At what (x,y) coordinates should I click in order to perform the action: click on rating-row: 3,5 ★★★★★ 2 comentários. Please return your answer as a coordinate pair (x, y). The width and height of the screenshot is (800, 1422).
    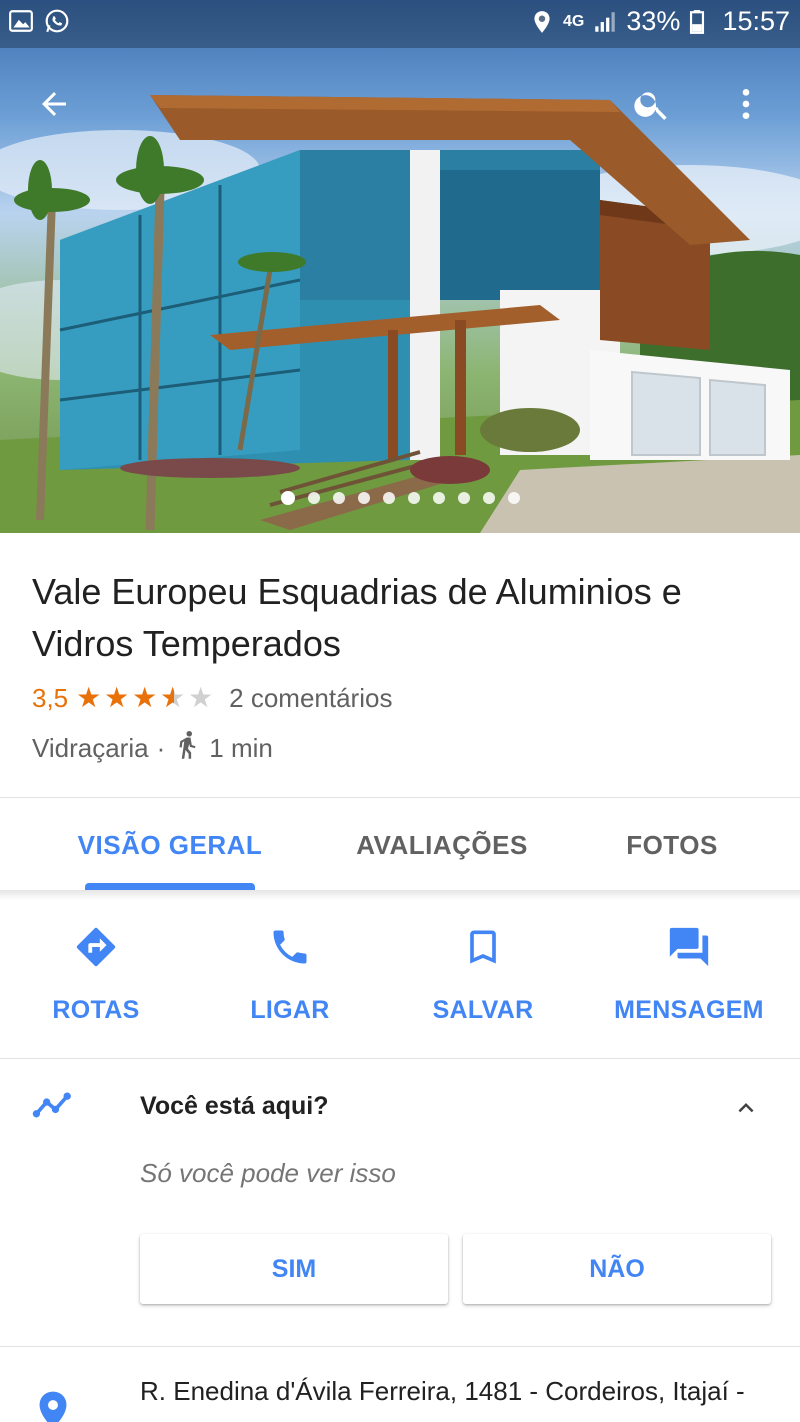
    Looking at the image, I should click on (212, 698).